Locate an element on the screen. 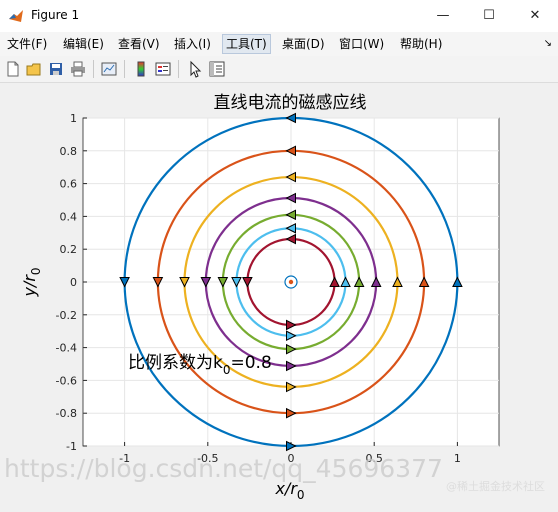 The image size is (558, 512). maximize-icon: ☐ is located at coordinates (489, 15).